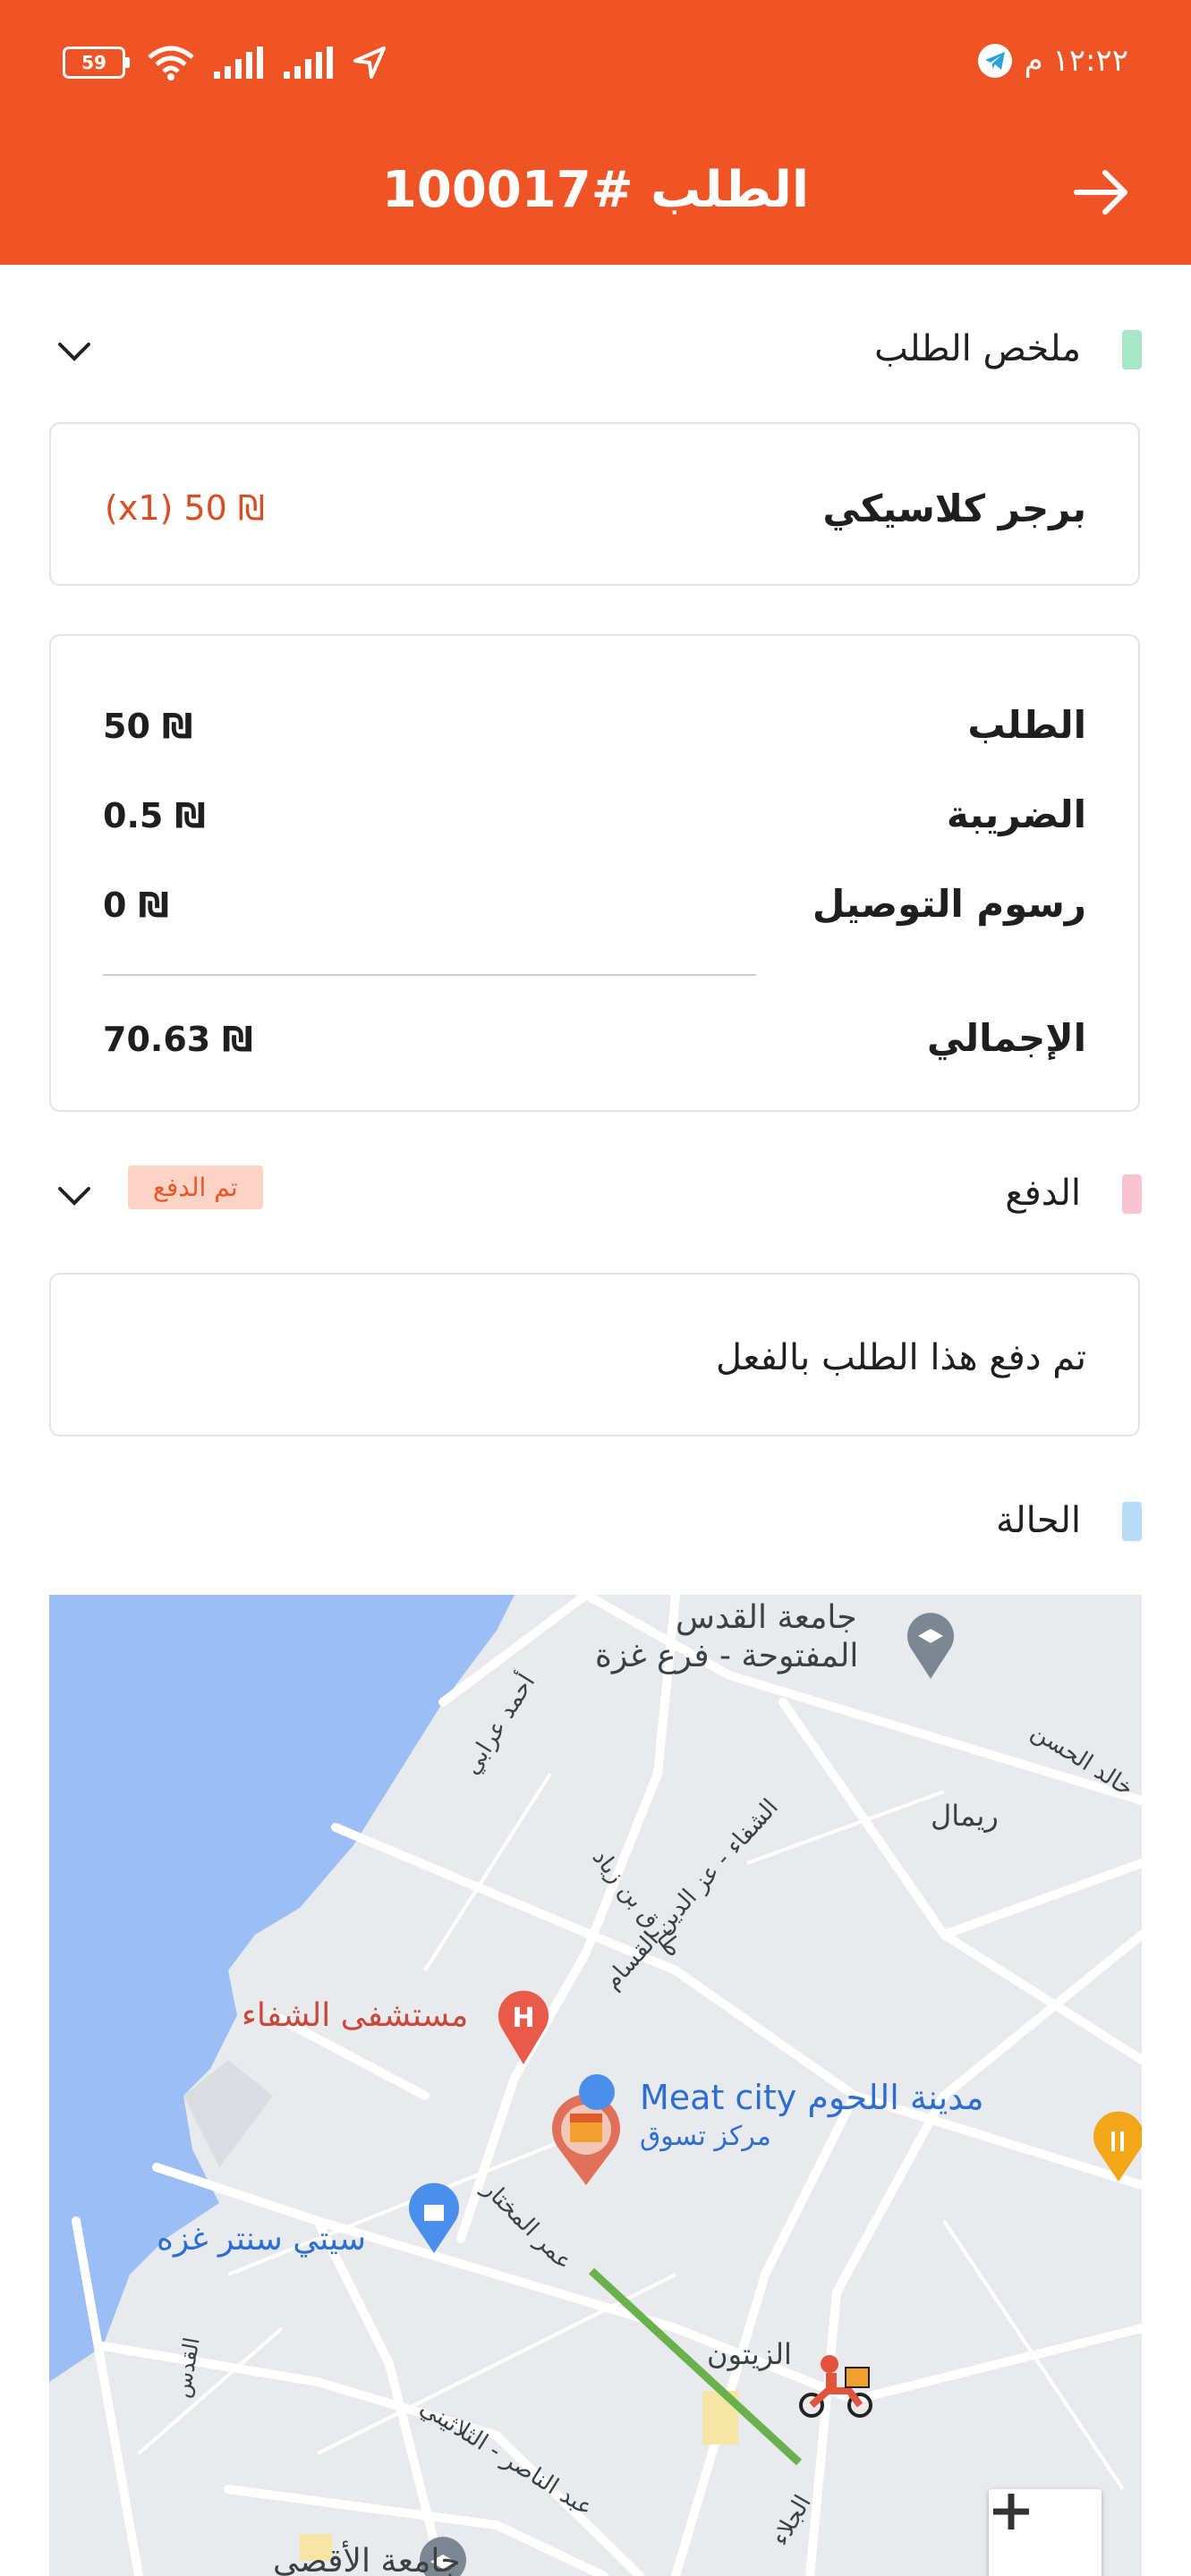 The image size is (1191, 2576). What do you see at coordinates (1016, 814) in the screenshot?
I see `tax-label: الضريبة` at bounding box center [1016, 814].